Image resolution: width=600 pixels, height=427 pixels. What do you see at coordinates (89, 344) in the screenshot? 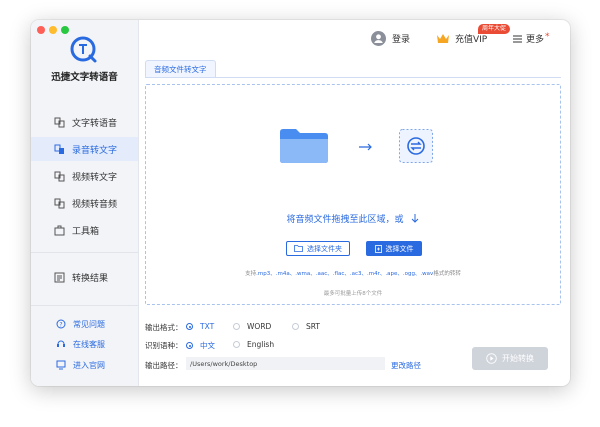
I see `online-support-label: 在线客服` at bounding box center [89, 344].